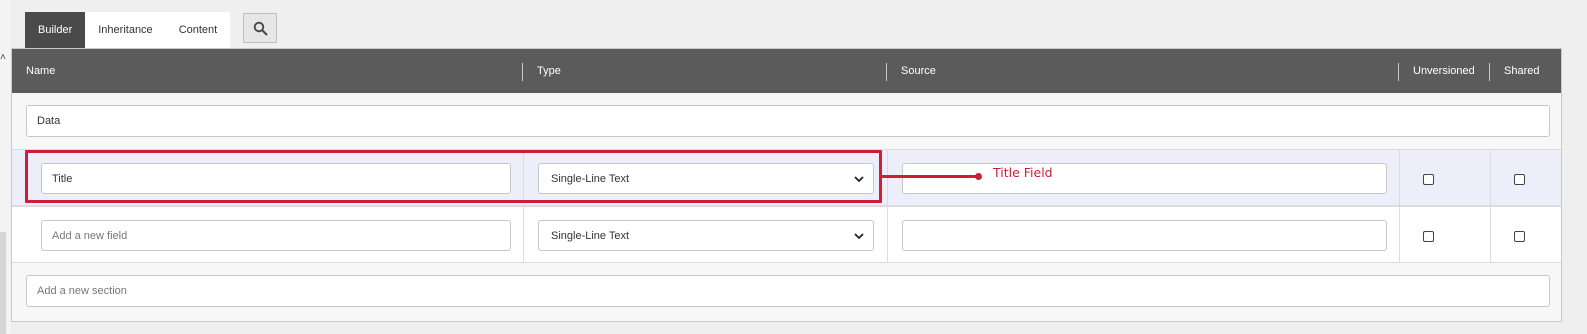  I want to click on column-header-name: Name, so click(41, 71).